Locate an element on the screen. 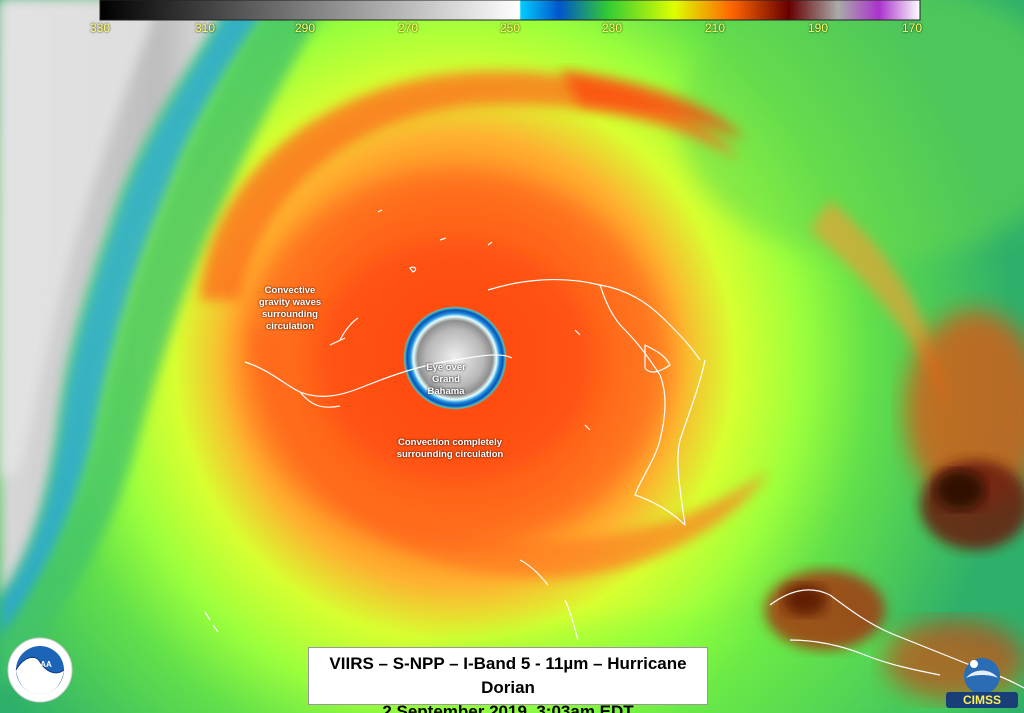 The width and height of the screenshot is (1024, 713). annotation-line: gravity waves is located at coordinates (290, 302).